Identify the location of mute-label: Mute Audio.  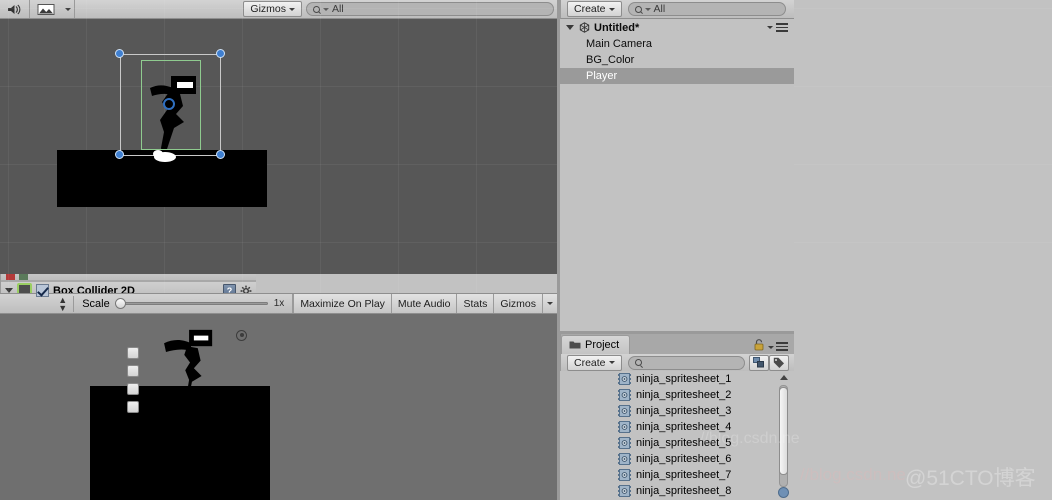
(424, 303).